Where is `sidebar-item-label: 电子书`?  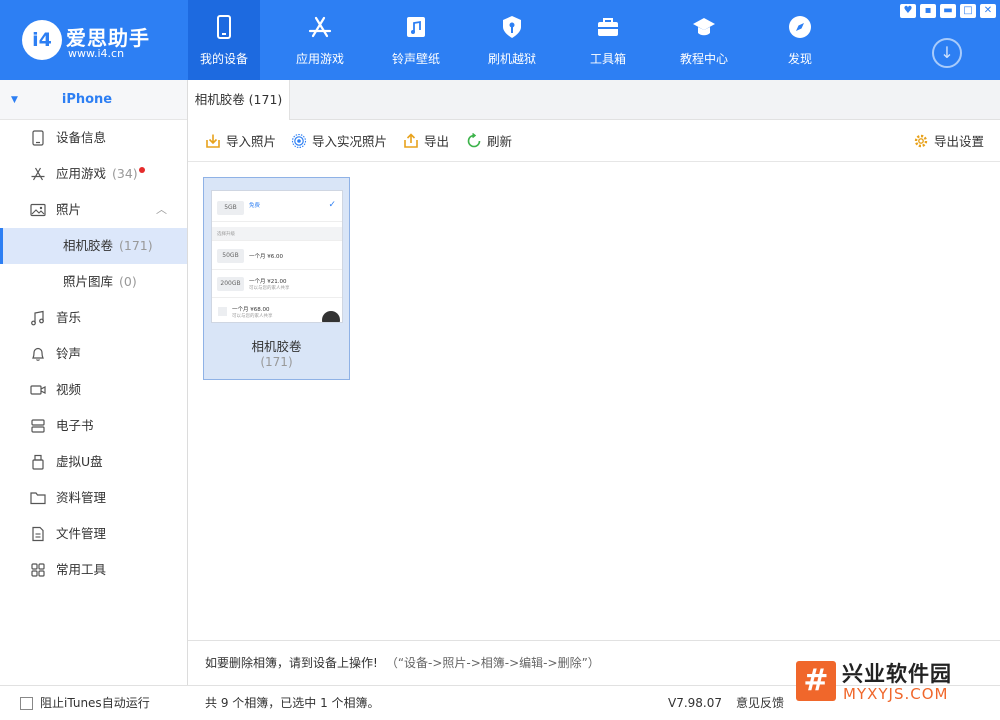 sidebar-item-label: 电子书 is located at coordinates (75, 425).